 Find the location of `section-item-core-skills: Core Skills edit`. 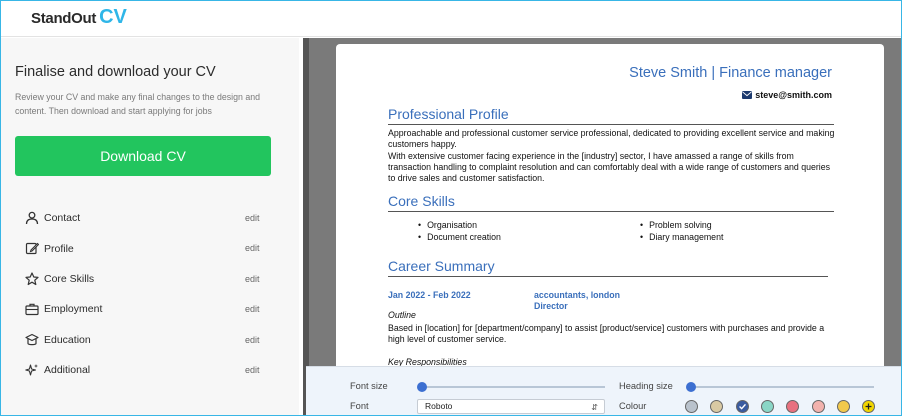

section-item-core-skills: Core Skills edit is located at coordinates (150, 279).